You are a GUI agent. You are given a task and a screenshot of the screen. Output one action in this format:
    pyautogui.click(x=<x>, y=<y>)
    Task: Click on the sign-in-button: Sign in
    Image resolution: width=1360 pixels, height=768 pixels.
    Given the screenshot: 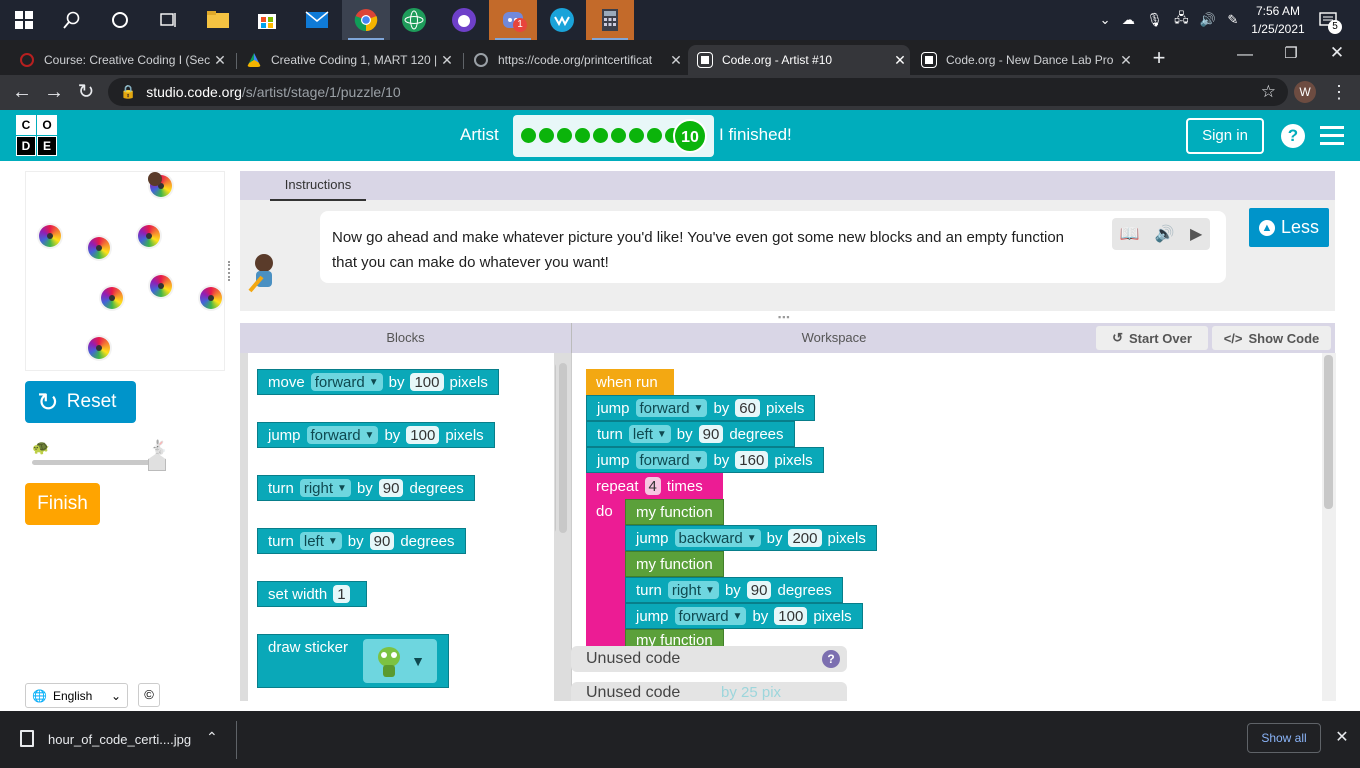 What is the action you would take?
    pyautogui.click(x=1225, y=136)
    